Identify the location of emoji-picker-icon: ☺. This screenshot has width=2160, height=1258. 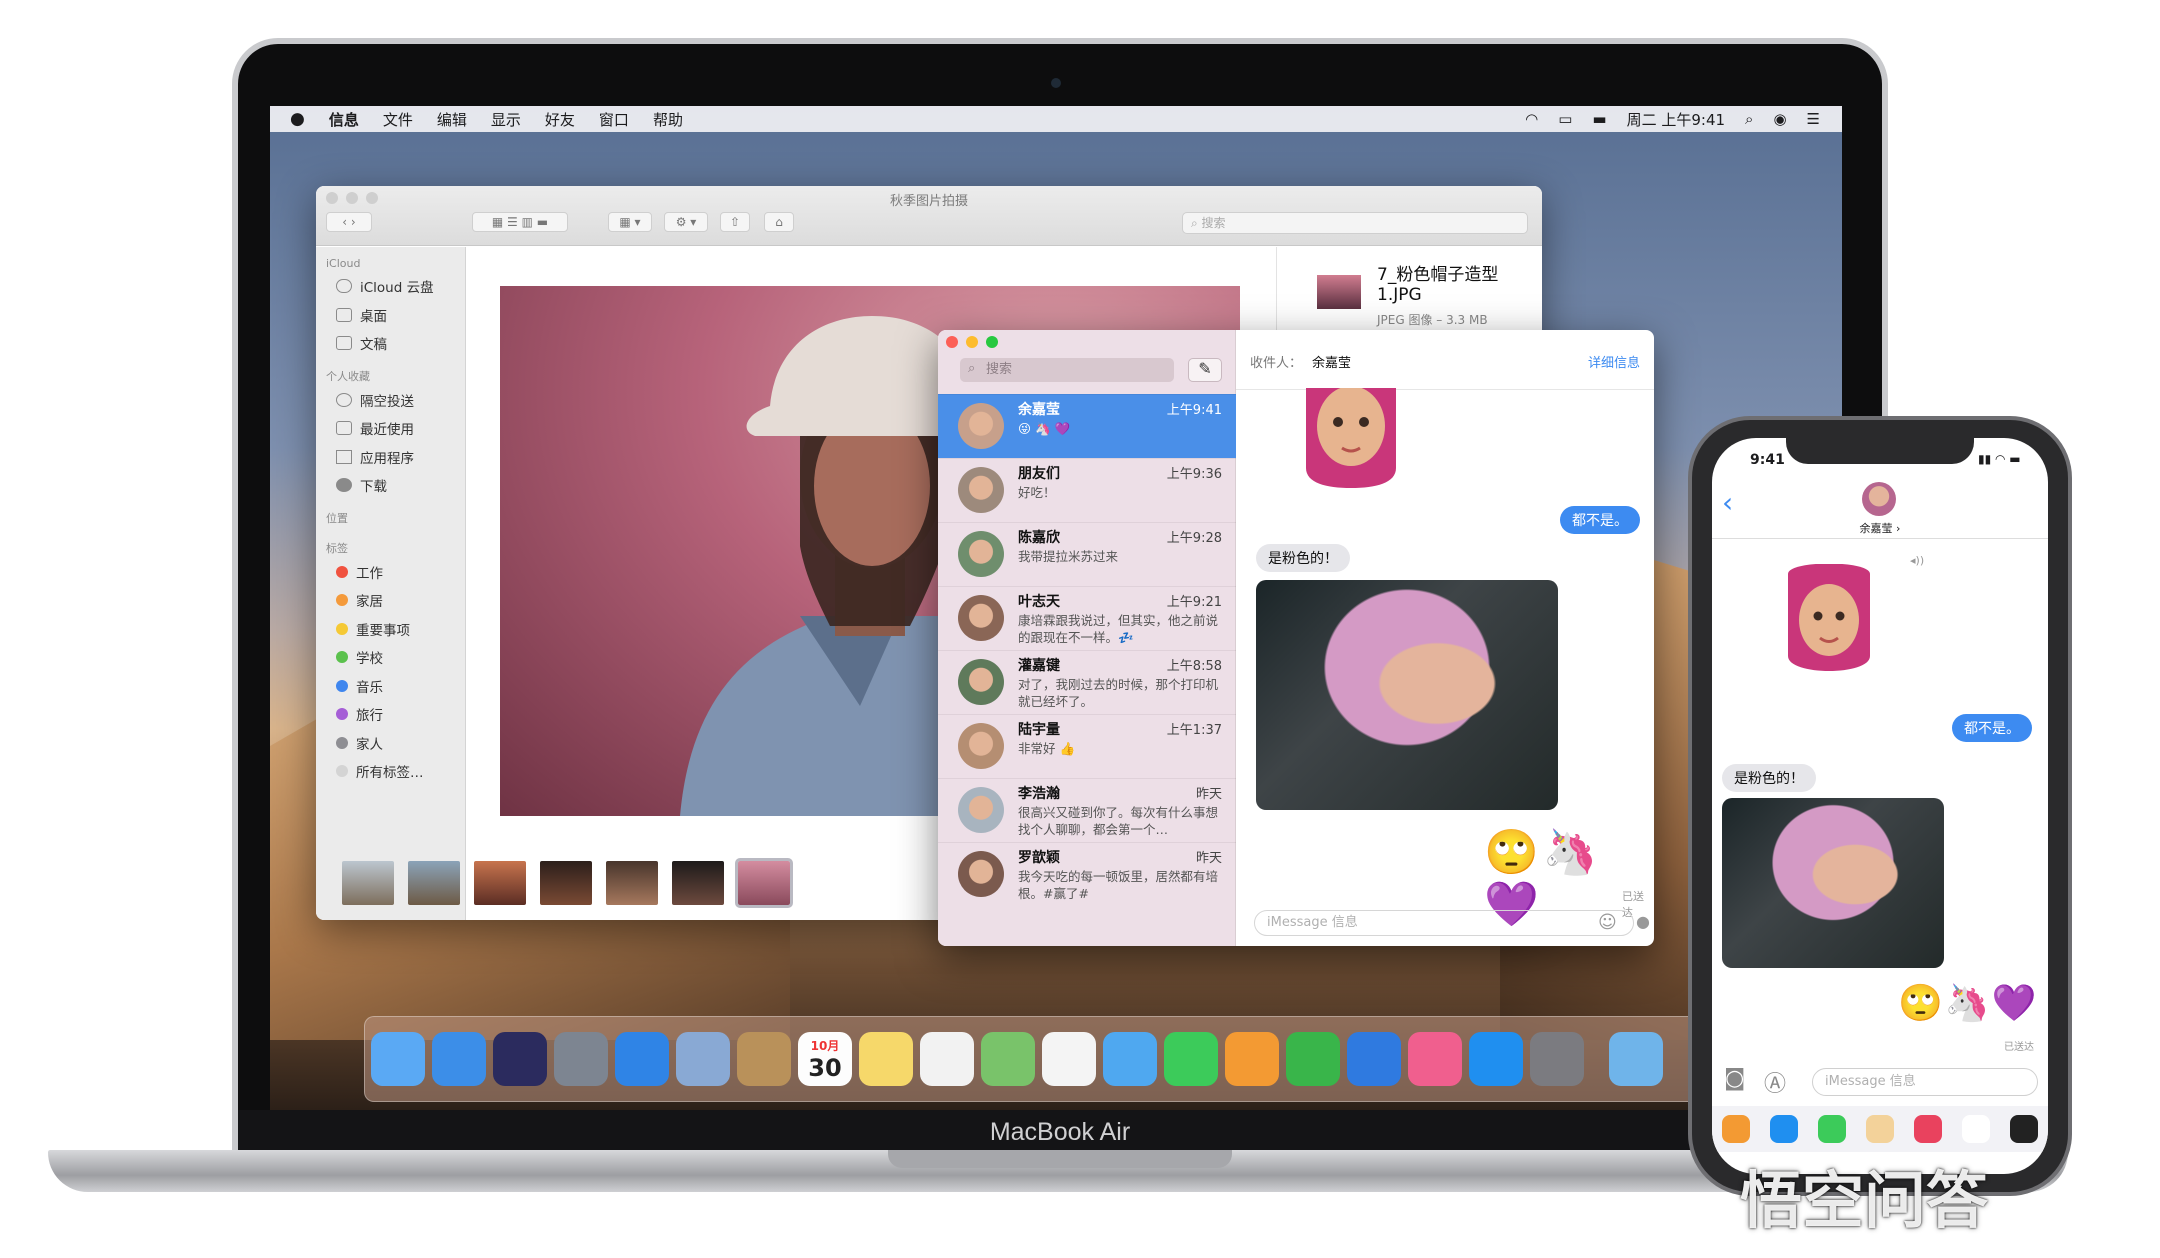
(1607, 922).